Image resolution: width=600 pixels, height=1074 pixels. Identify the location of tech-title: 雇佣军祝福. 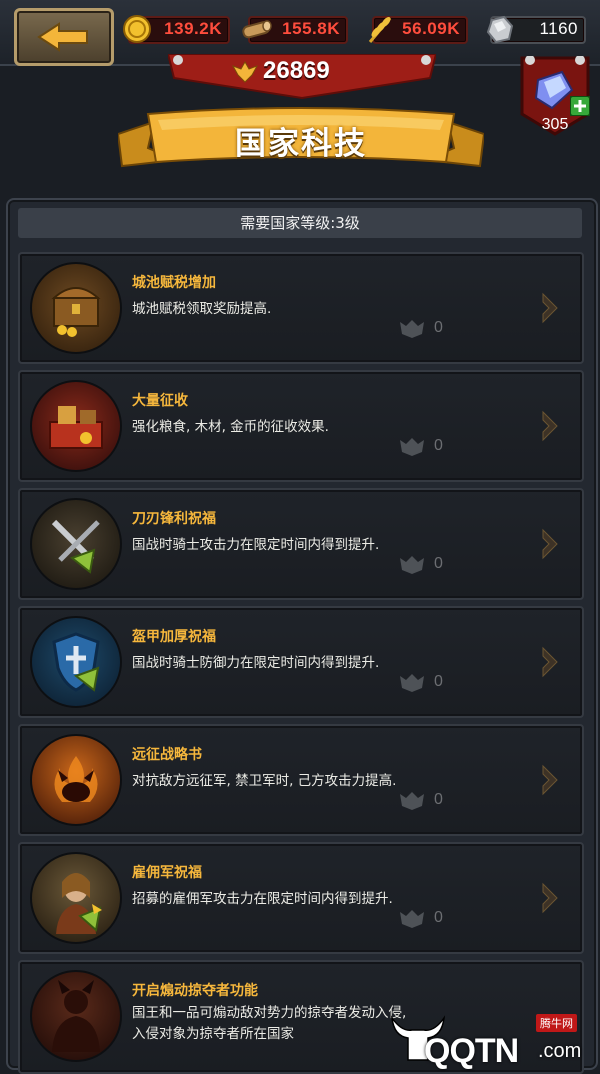
(167, 873).